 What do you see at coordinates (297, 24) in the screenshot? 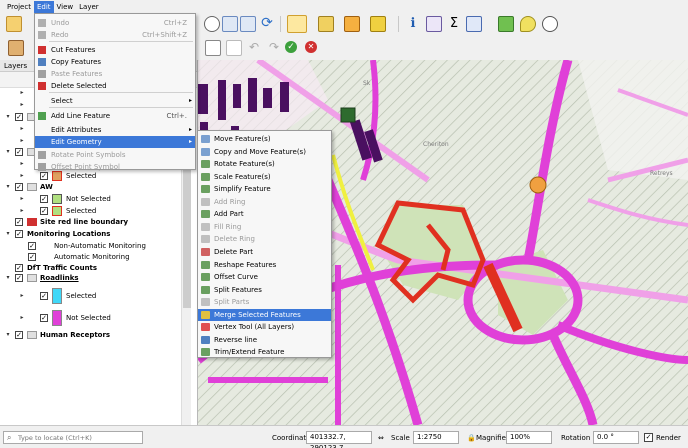
I see `select-features-icon` at bounding box center [297, 24].